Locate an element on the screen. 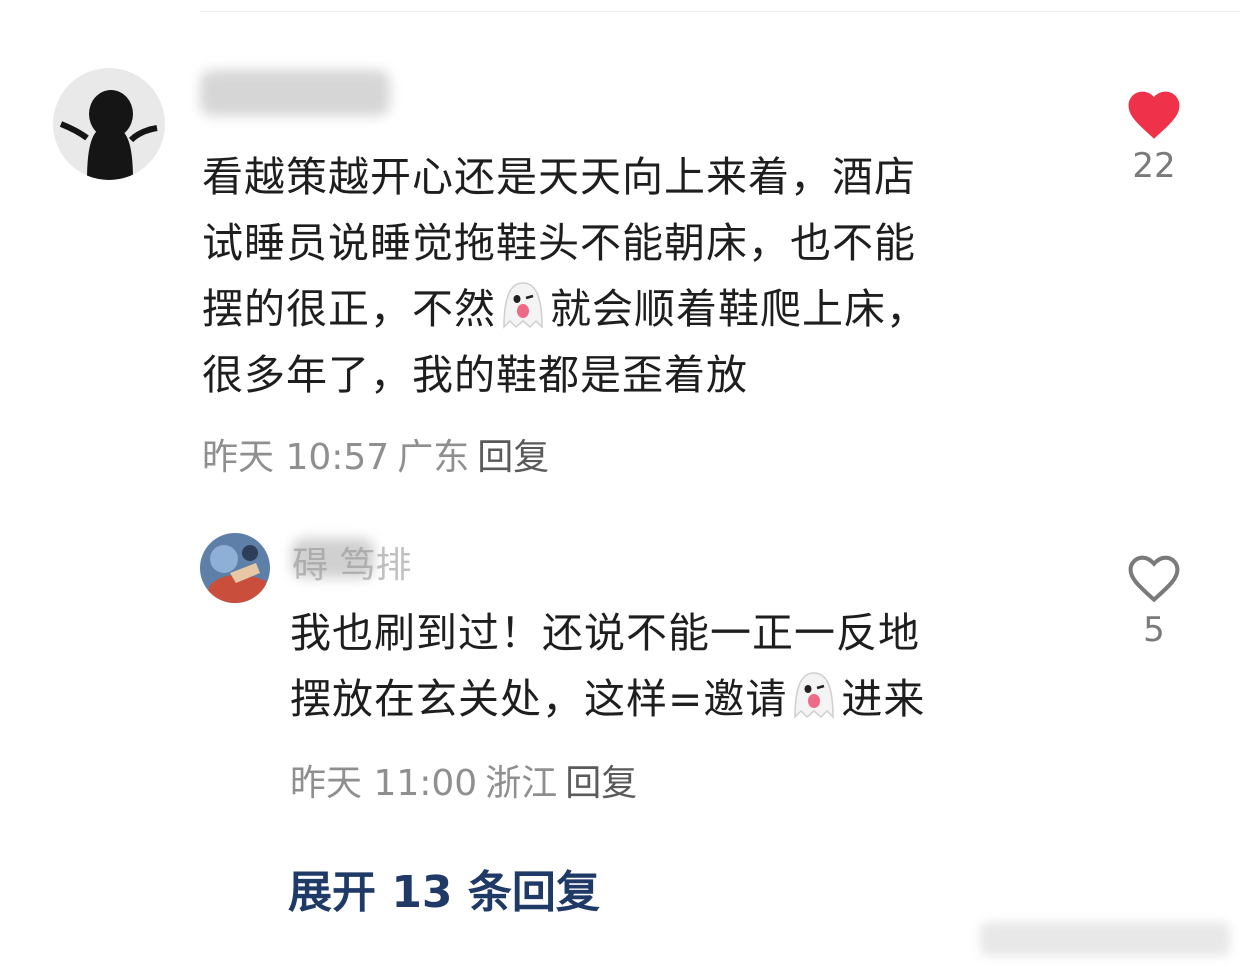 The image size is (1240, 967). heart-filled-icon is located at coordinates (1154, 115).